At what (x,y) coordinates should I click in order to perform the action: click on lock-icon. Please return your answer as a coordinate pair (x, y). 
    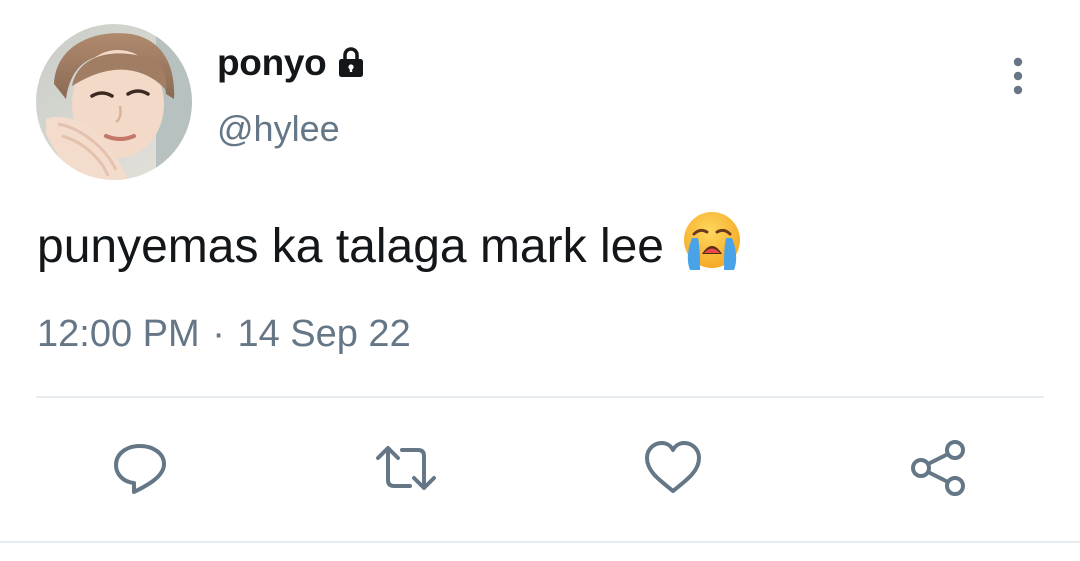
    Looking at the image, I should click on (351, 64).